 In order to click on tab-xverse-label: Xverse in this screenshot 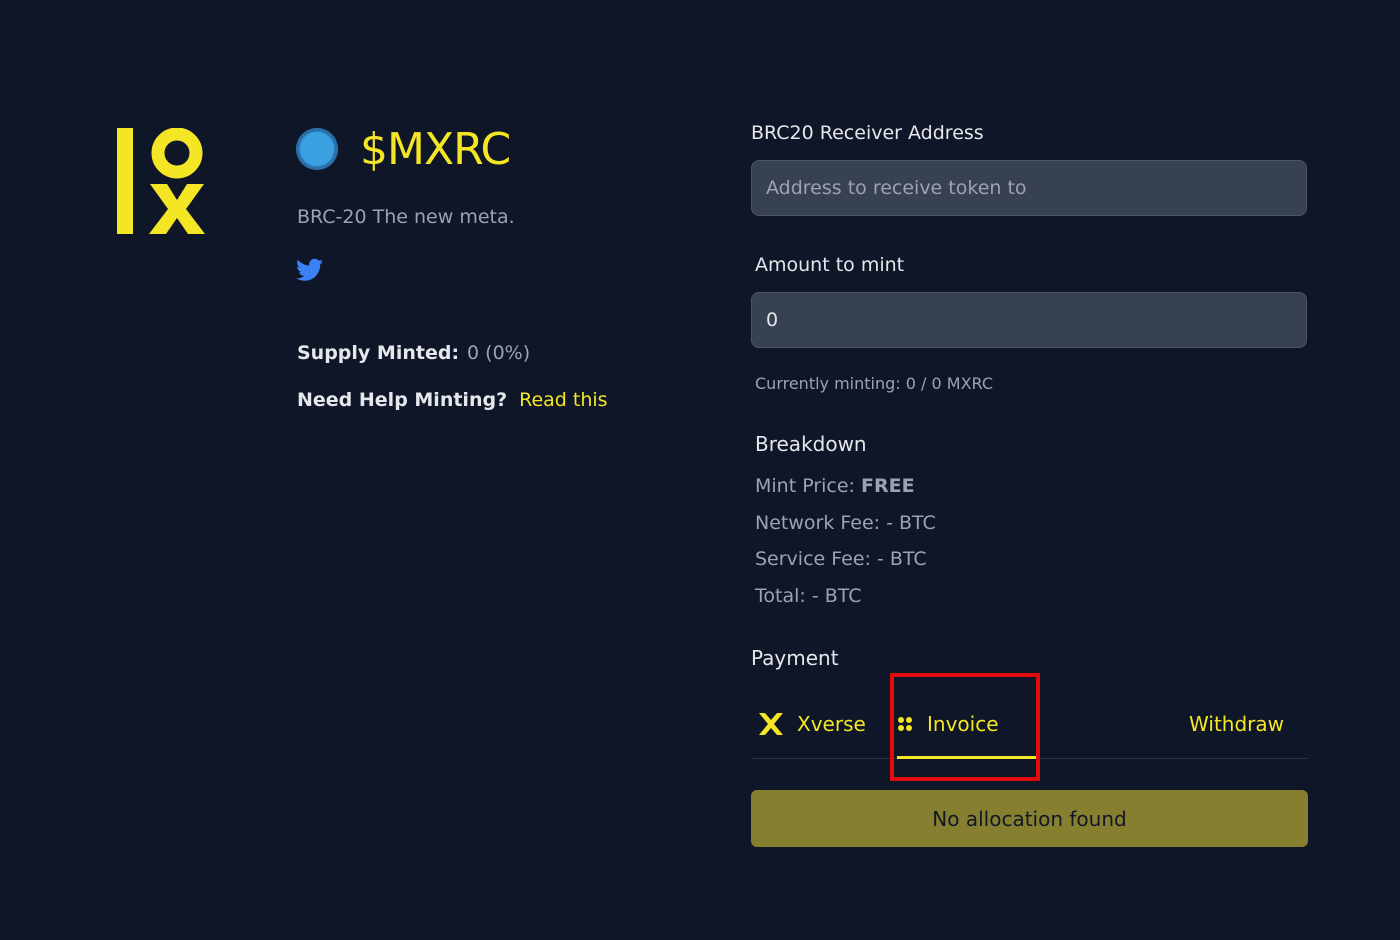, I will do `click(831, 724)`.